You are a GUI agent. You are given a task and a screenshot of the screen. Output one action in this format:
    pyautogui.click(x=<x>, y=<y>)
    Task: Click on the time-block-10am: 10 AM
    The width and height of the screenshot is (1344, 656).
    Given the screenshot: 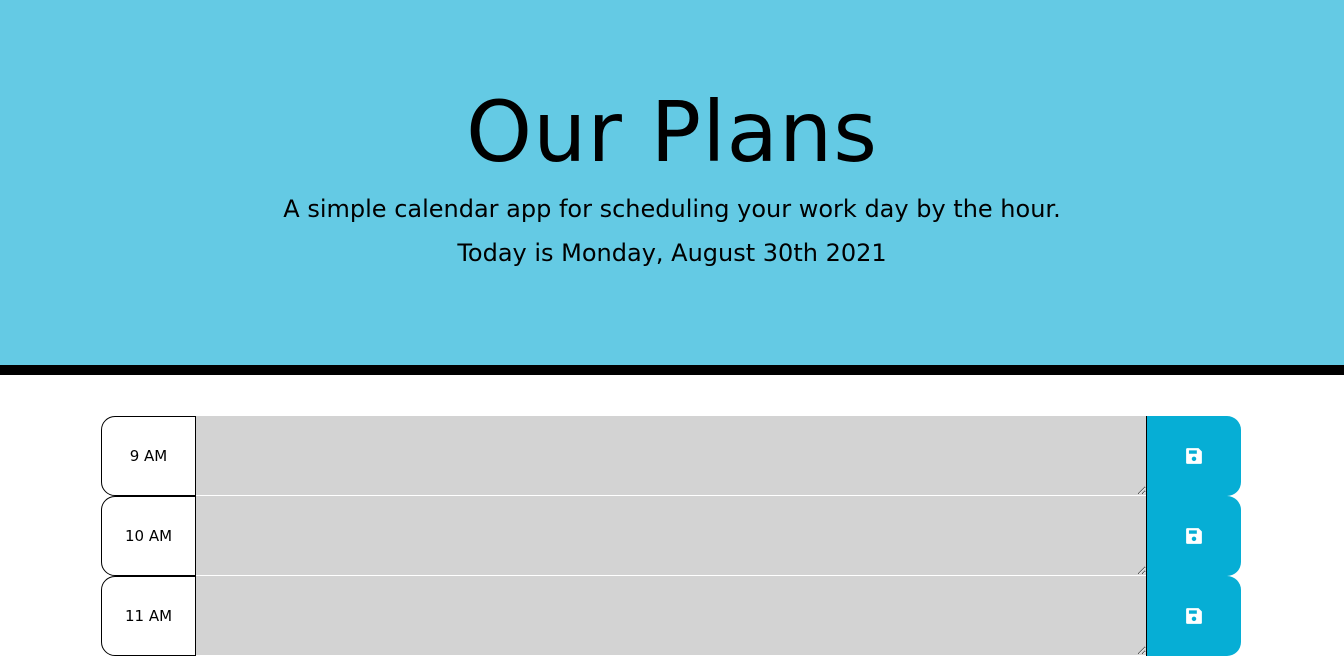 What is the action you would take?
    pyautogui.click(x=671, y=536)
    